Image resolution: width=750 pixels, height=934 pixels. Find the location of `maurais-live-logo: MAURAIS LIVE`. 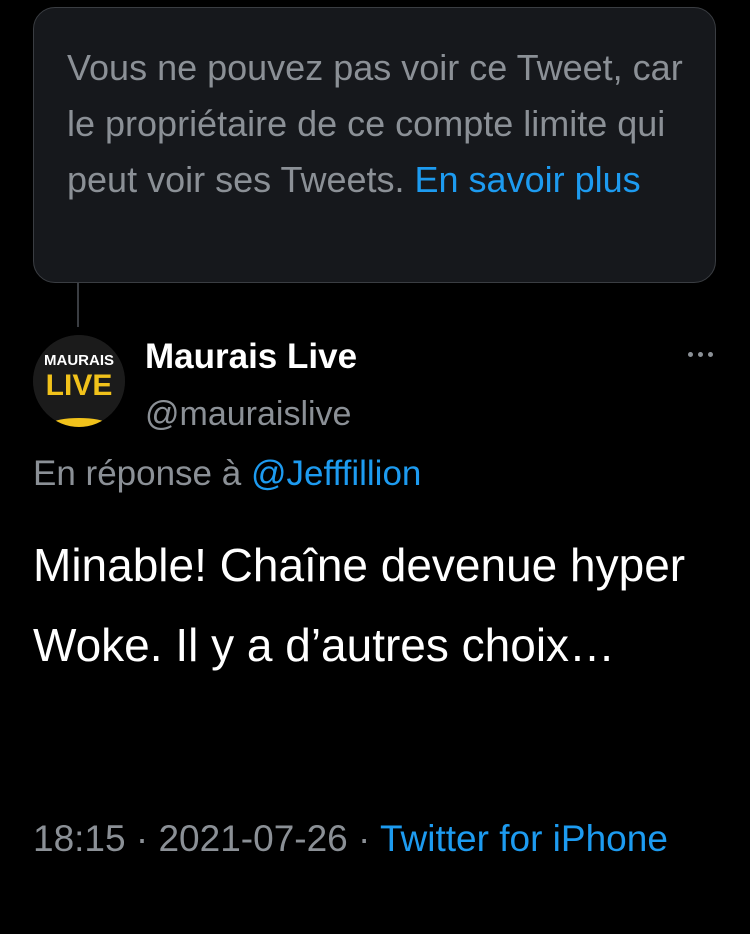

maurais-live-logo: MAURAIS LIVE is located at coordinates (79, 381).